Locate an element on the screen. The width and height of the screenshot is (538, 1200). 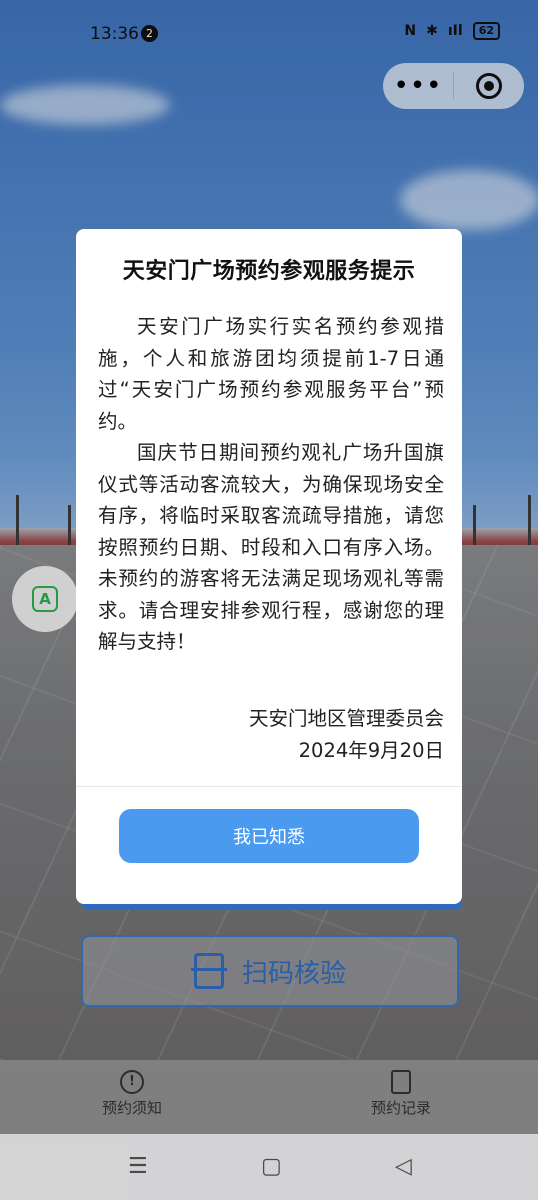
dialog-title: 天安门广场预约参观服务提示 is located at coordinates (269, 271).